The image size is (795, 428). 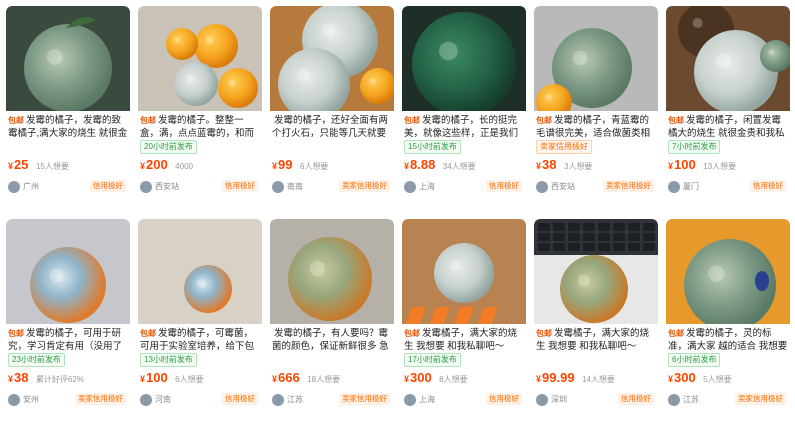 I want to click on product-title: 包邮发霉的橘子，灵的标准，满大家 越的适合 我想要和我私聊吧～, so click(x=728, y=340).